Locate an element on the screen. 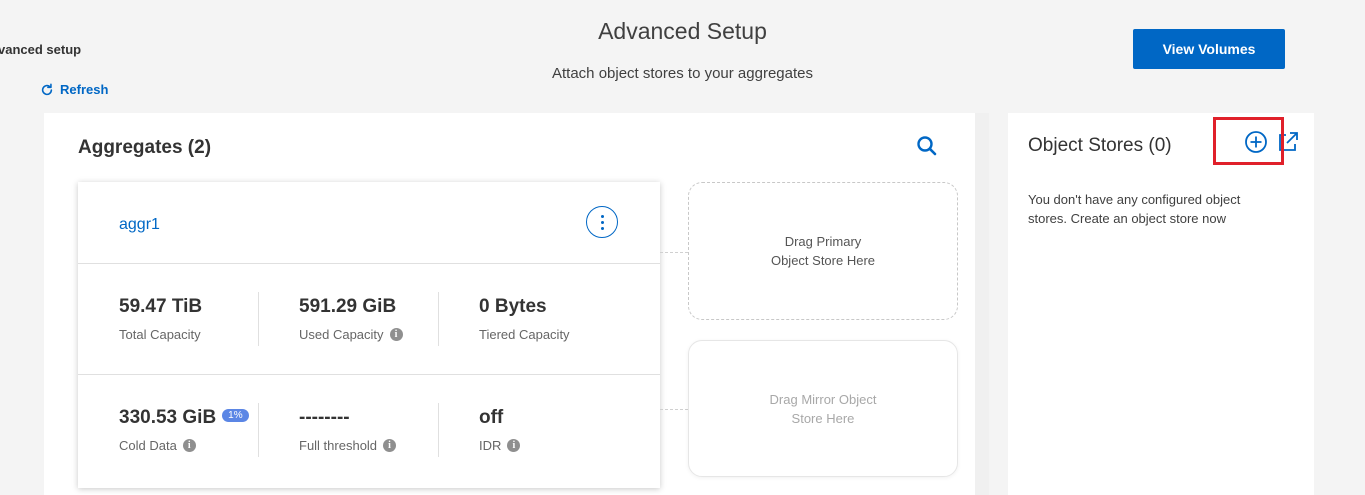  primary-object-store-dropzone: Drag Primary Object Store Here is located at coordinates (823, 251).